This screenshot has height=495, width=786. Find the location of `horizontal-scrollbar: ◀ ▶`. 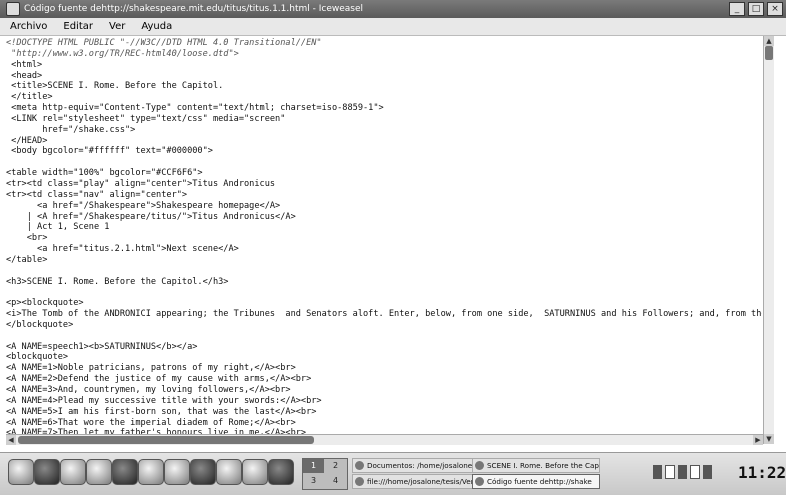

horizontal-scrollbar: ◀ ▶ is located at coordinates (384, 439).